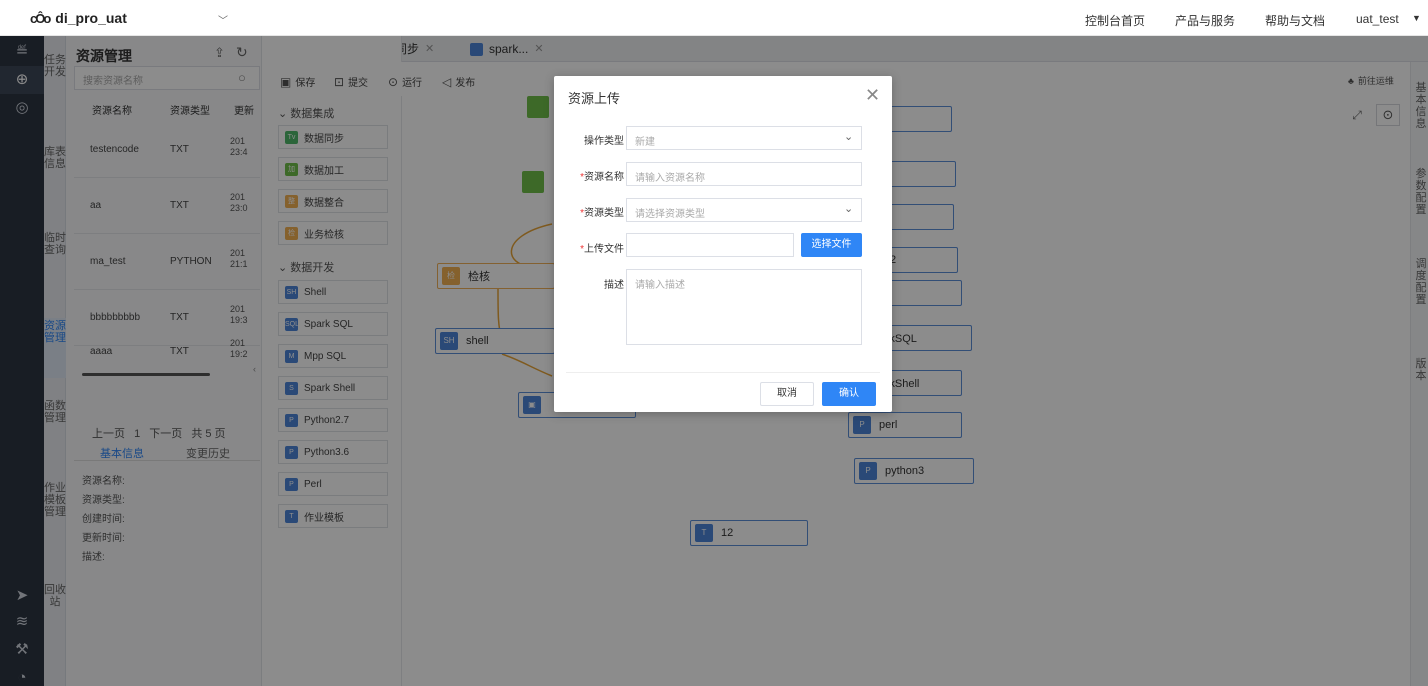 The height and width of the screenshot is (686, 1428). Describe the element at coordinates (602, 249) in the screenshot. I see `upload-file-label: *上传文件` at that location.